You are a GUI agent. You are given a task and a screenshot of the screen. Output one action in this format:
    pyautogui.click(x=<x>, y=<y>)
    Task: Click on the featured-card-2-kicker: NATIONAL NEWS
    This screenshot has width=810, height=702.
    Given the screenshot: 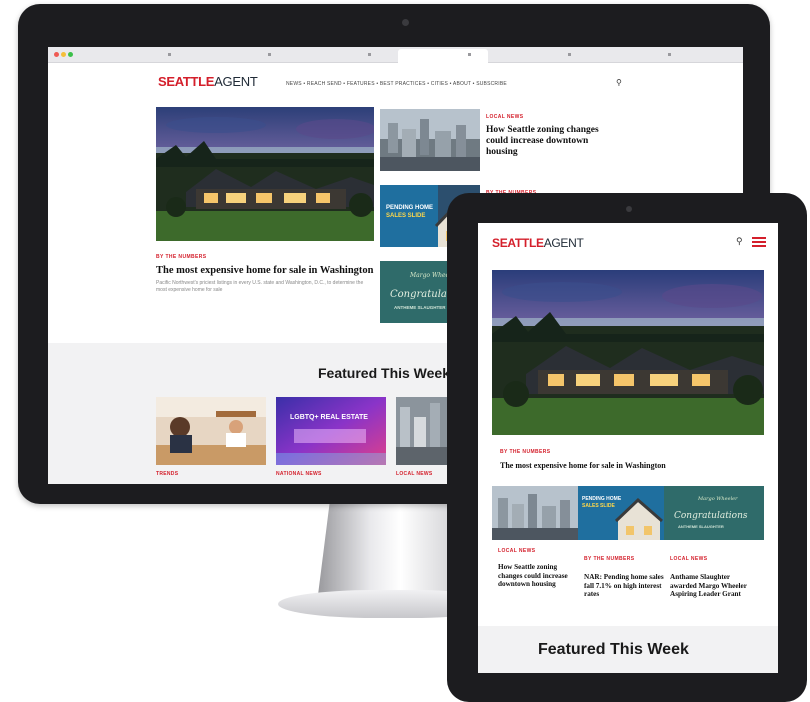 What is the action you would take?
    pyautogui.click(x=299, y=474)
    